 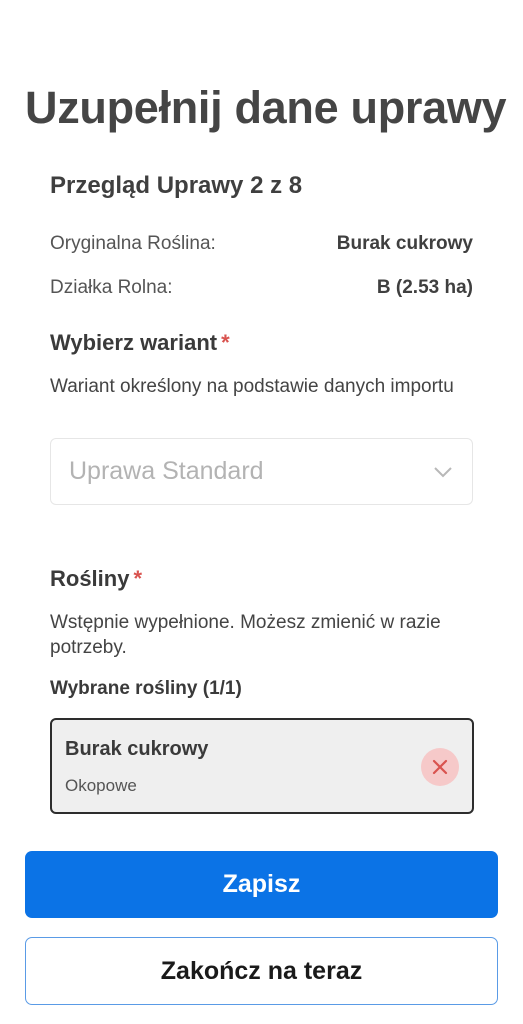 I want to click on variant-heading-label: Wybierz wariant, so click(x=134, y=342).